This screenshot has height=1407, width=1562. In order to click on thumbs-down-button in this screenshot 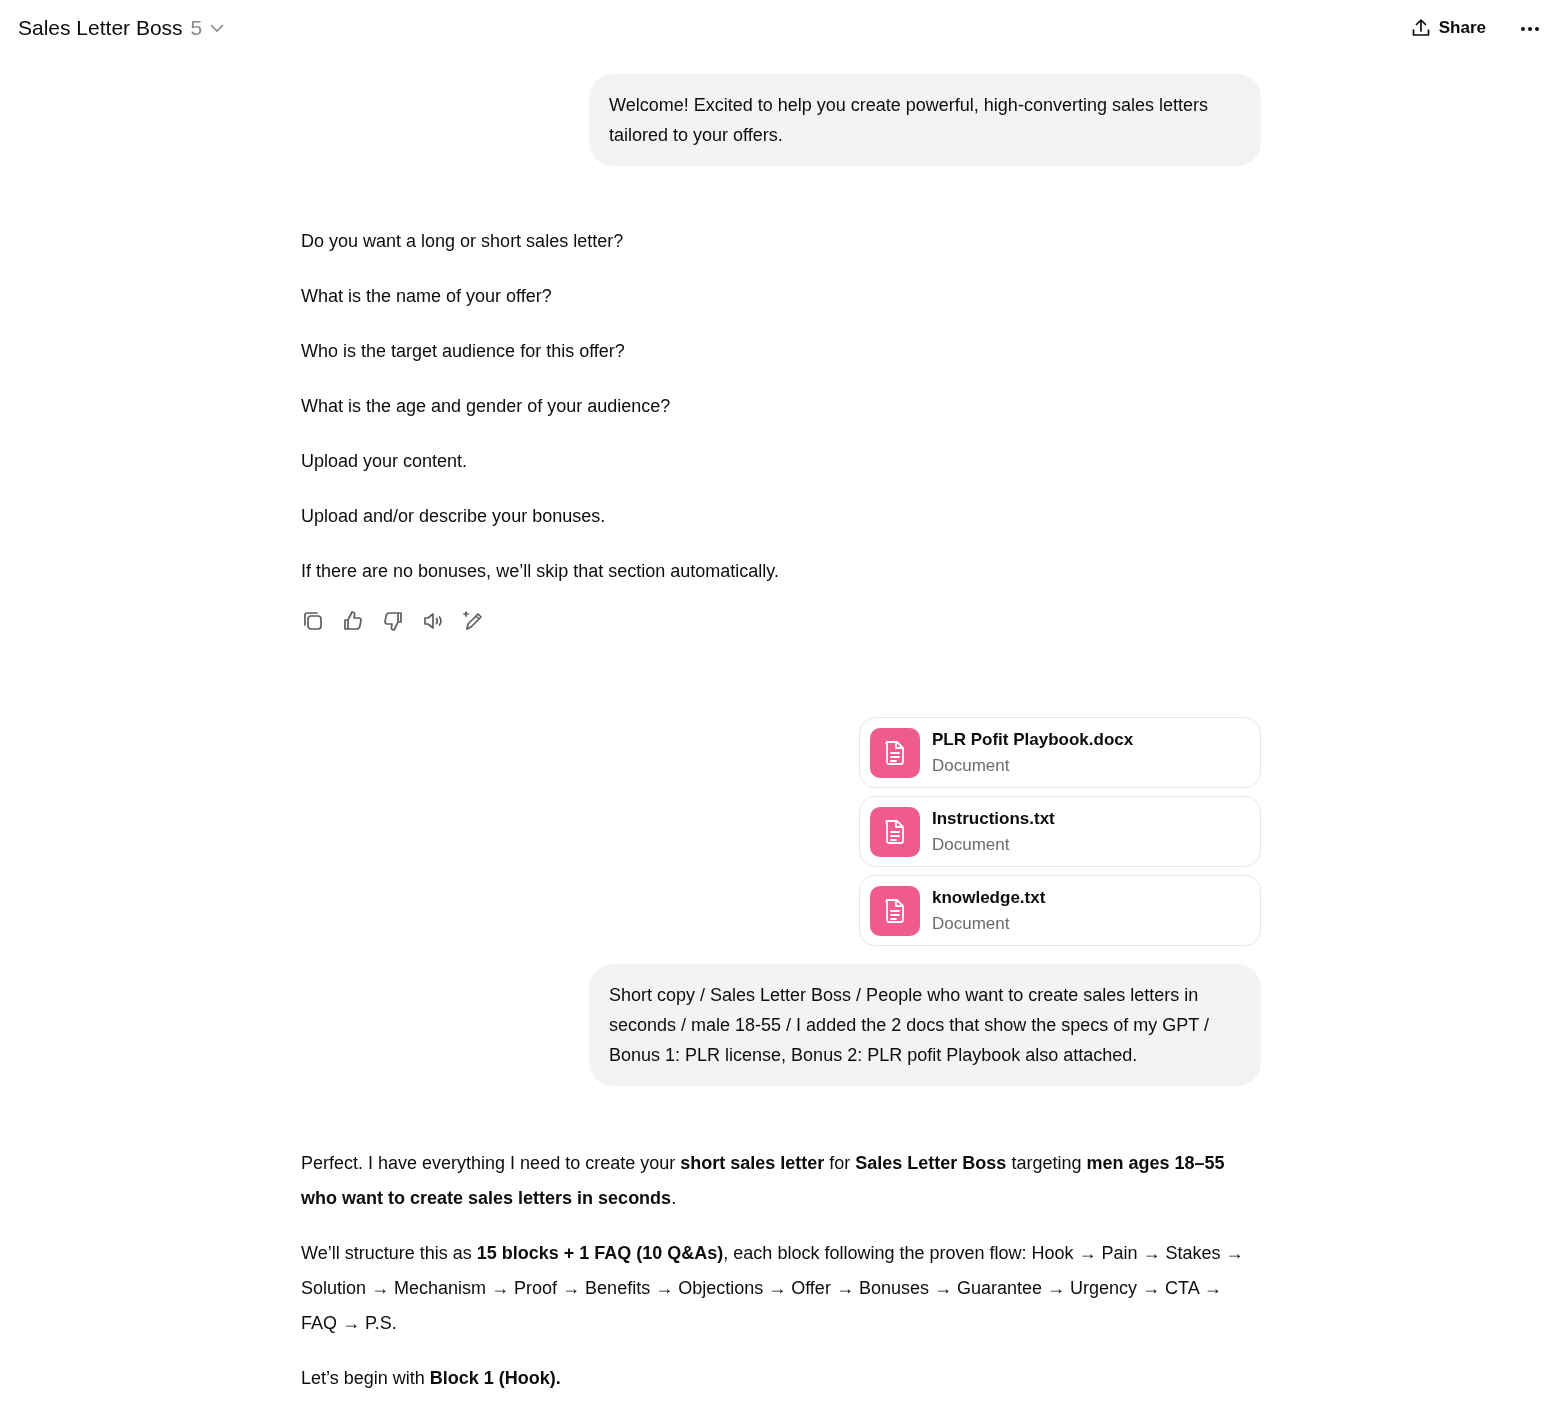, I will do `click(393, 621)`.